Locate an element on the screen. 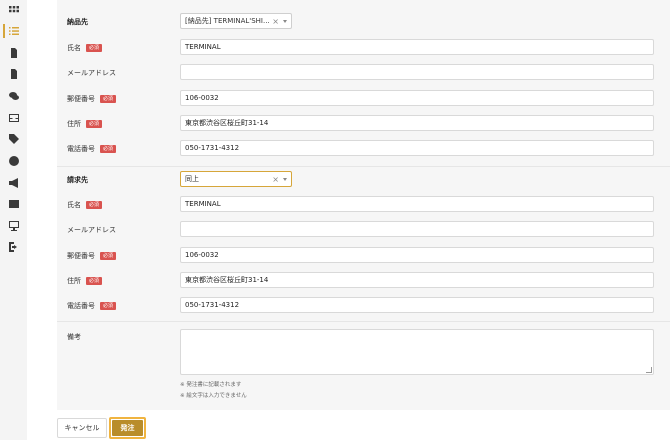 The width and height of the screenshot is (670, 440). billing-email-label: メールアドレス is located at coordinates (91, 230).